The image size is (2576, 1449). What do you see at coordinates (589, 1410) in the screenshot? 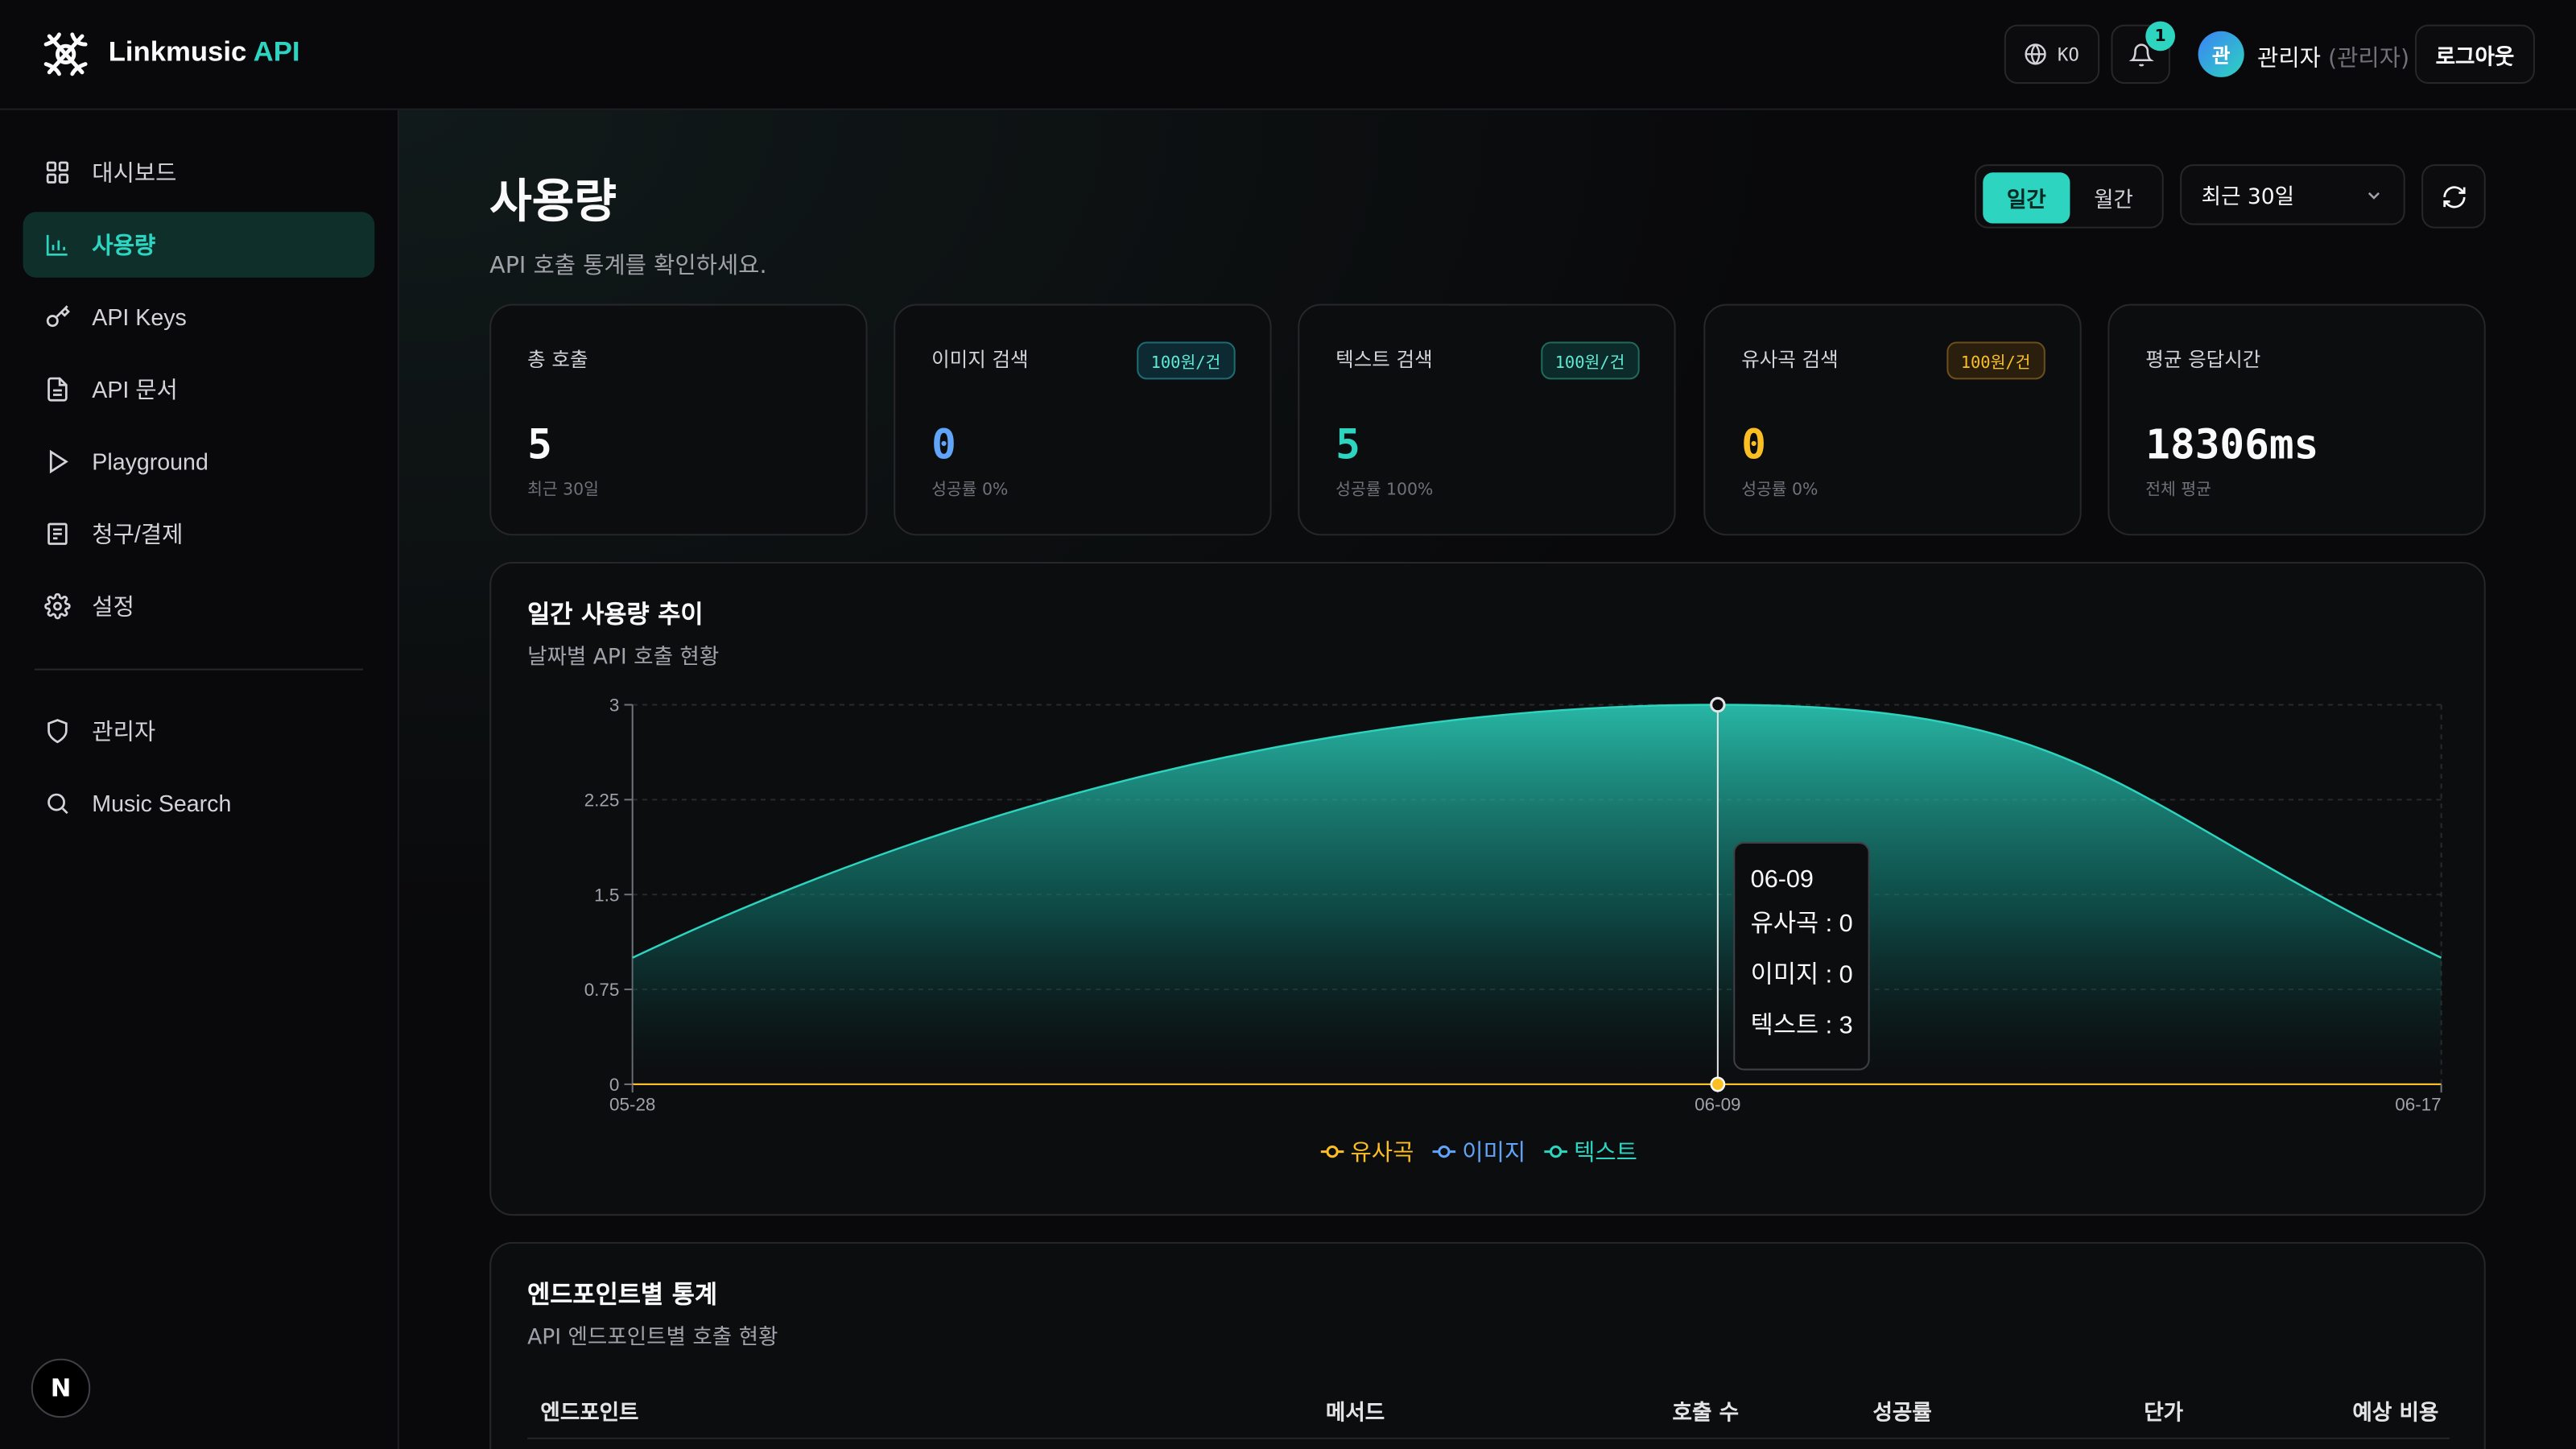
I see `column-header-endpoint: 엔드포인트` at bounding box center [589, 1410].